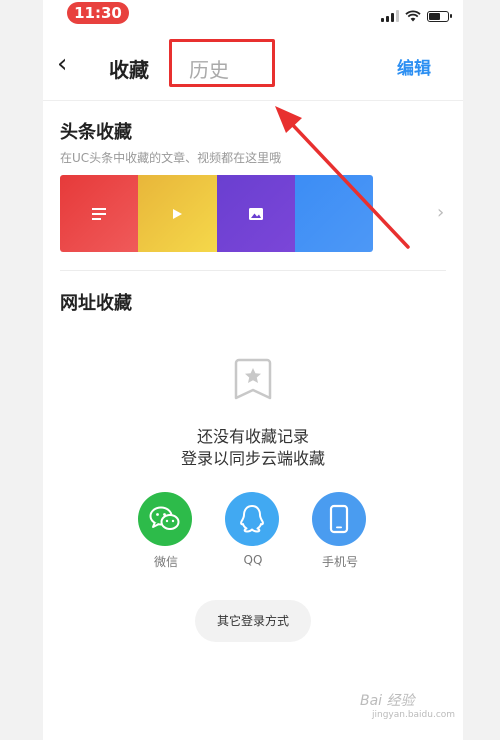  I want to click on image-icon, so click(255, 213).